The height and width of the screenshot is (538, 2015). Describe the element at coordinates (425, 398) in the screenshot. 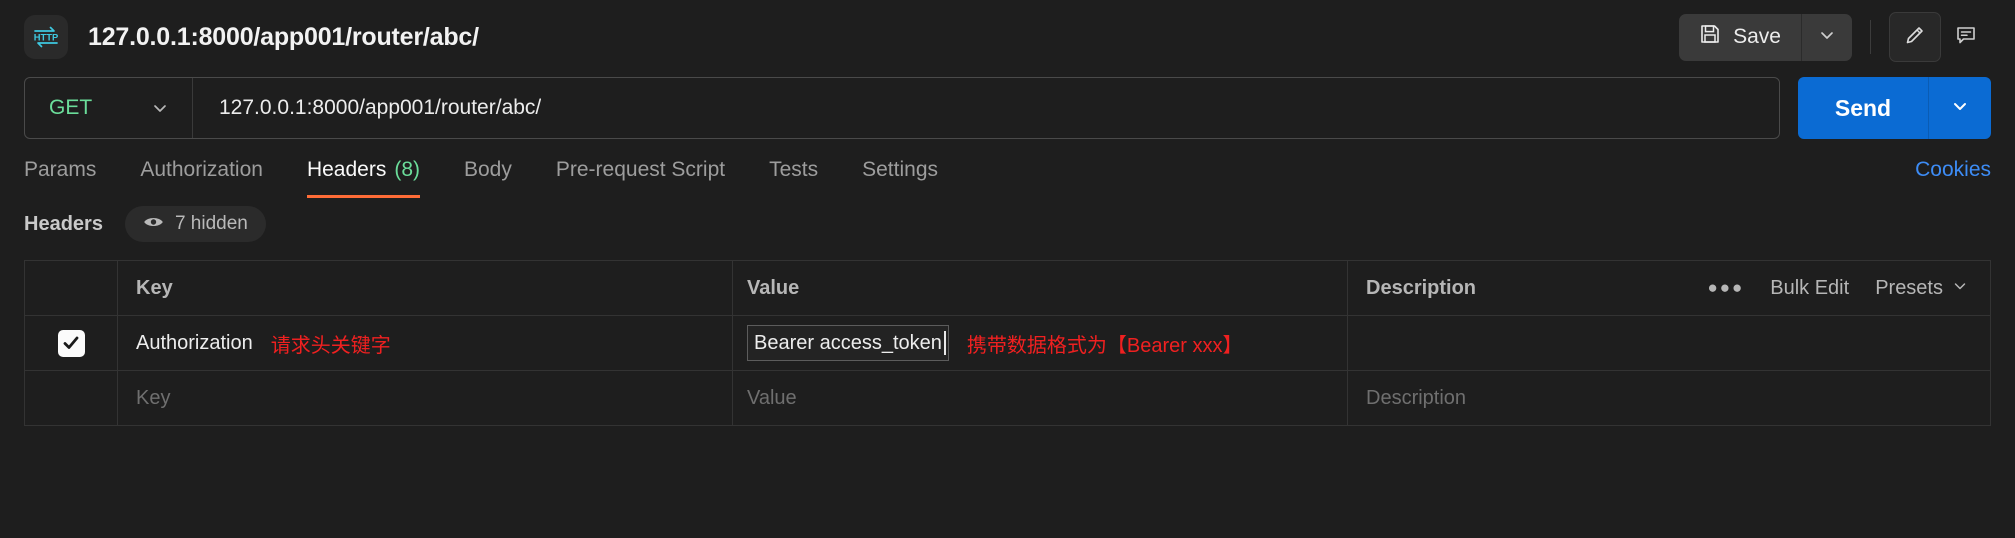

I see `empty-row-key-cell: Key` at that location.